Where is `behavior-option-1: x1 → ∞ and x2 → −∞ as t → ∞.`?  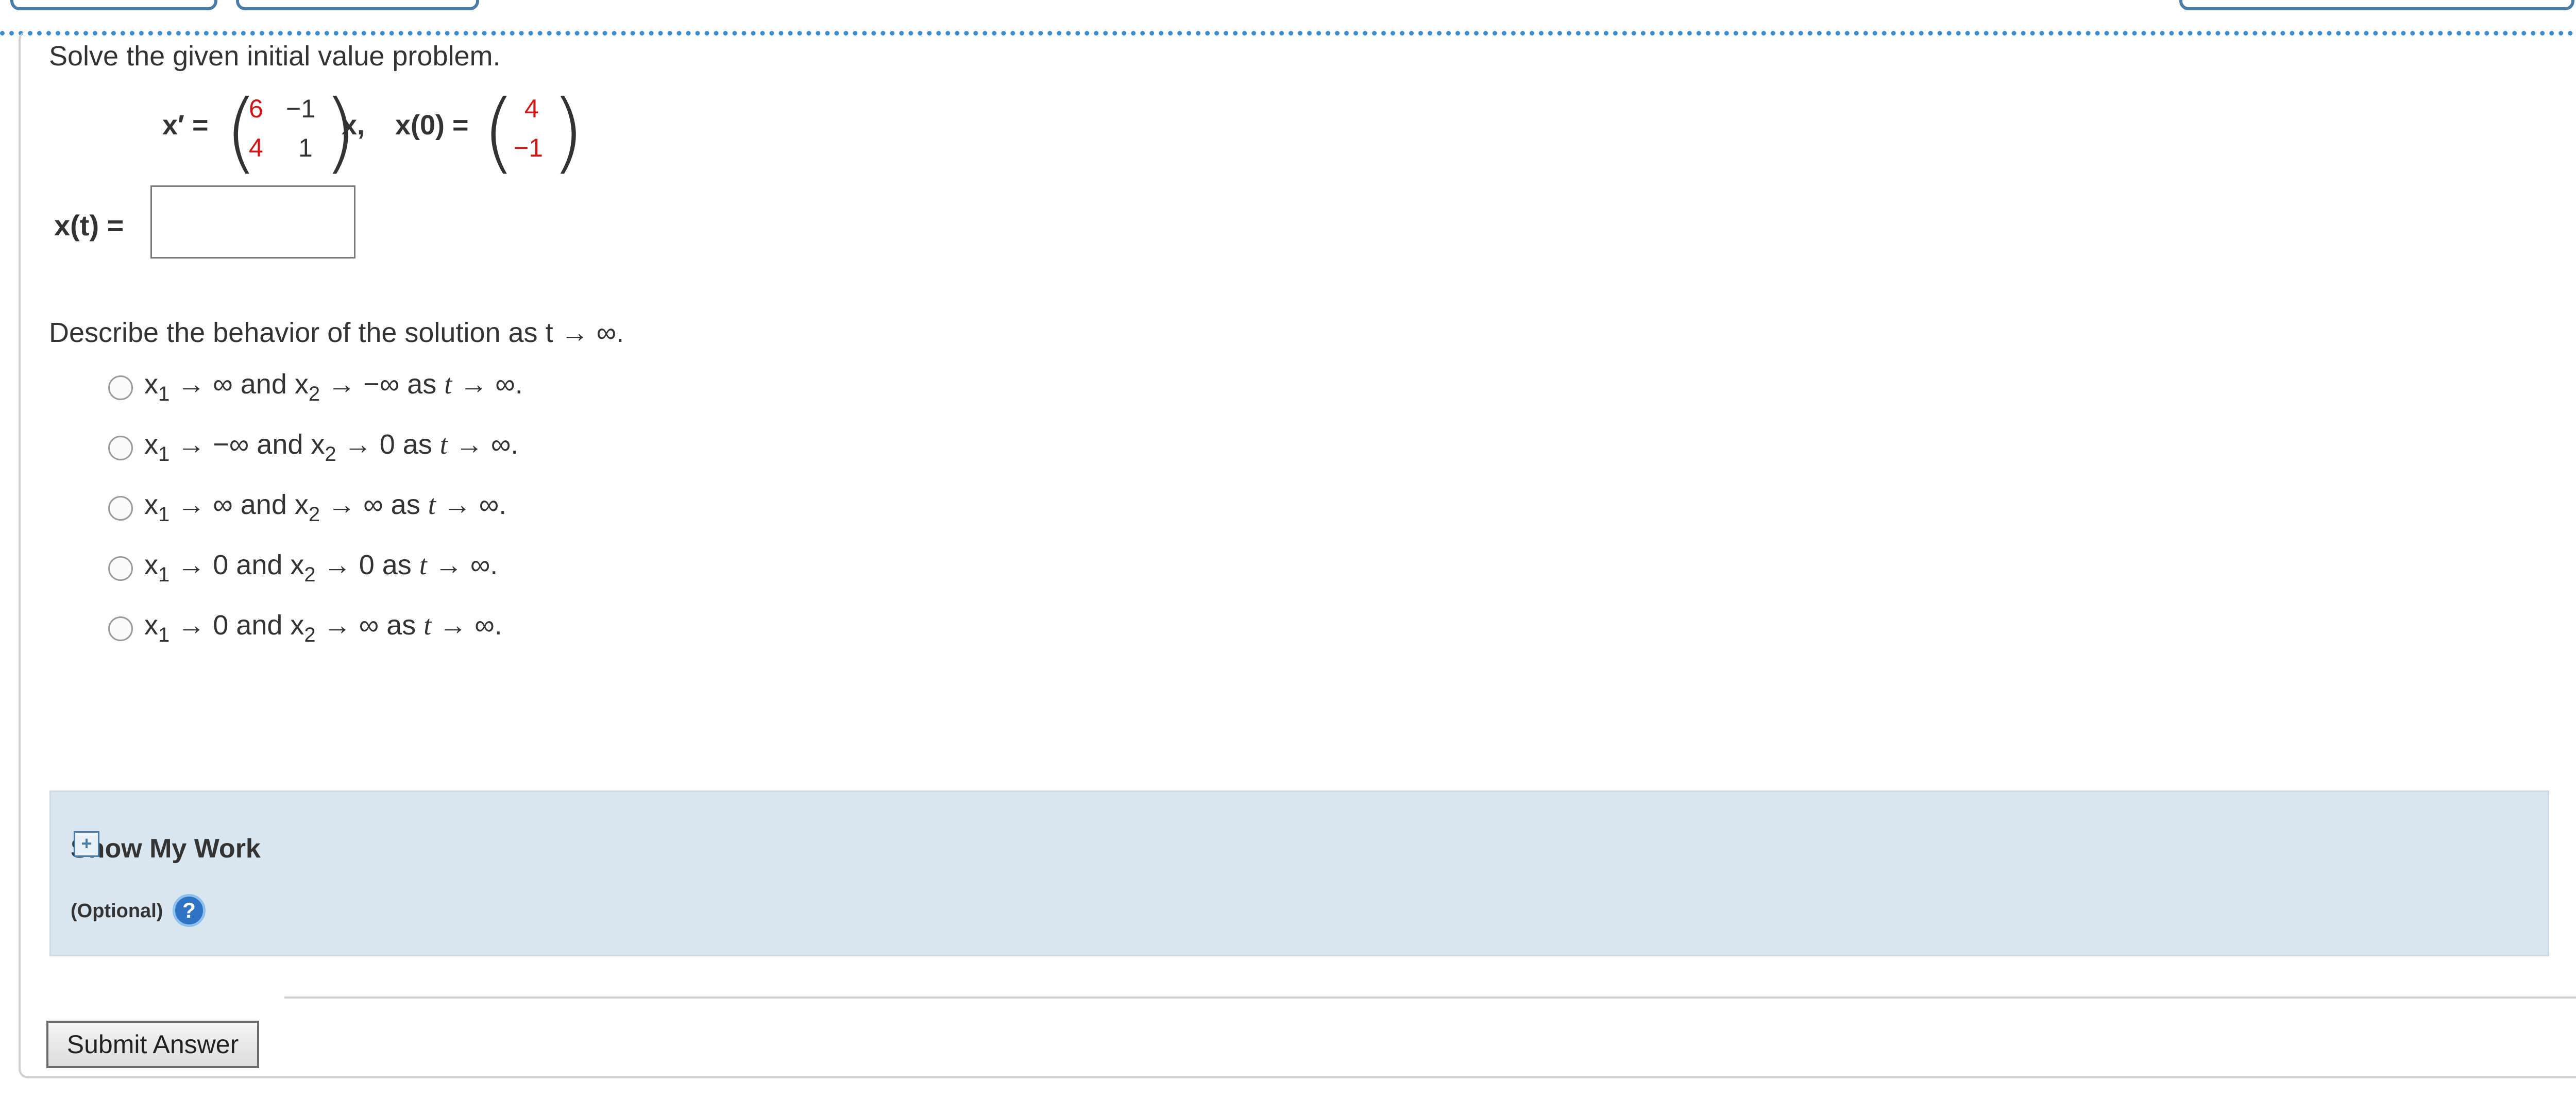 behavior-option-1: x1 → ∞ and x2 → −∞ as t → ∞. is located at coordinates (417, 386).